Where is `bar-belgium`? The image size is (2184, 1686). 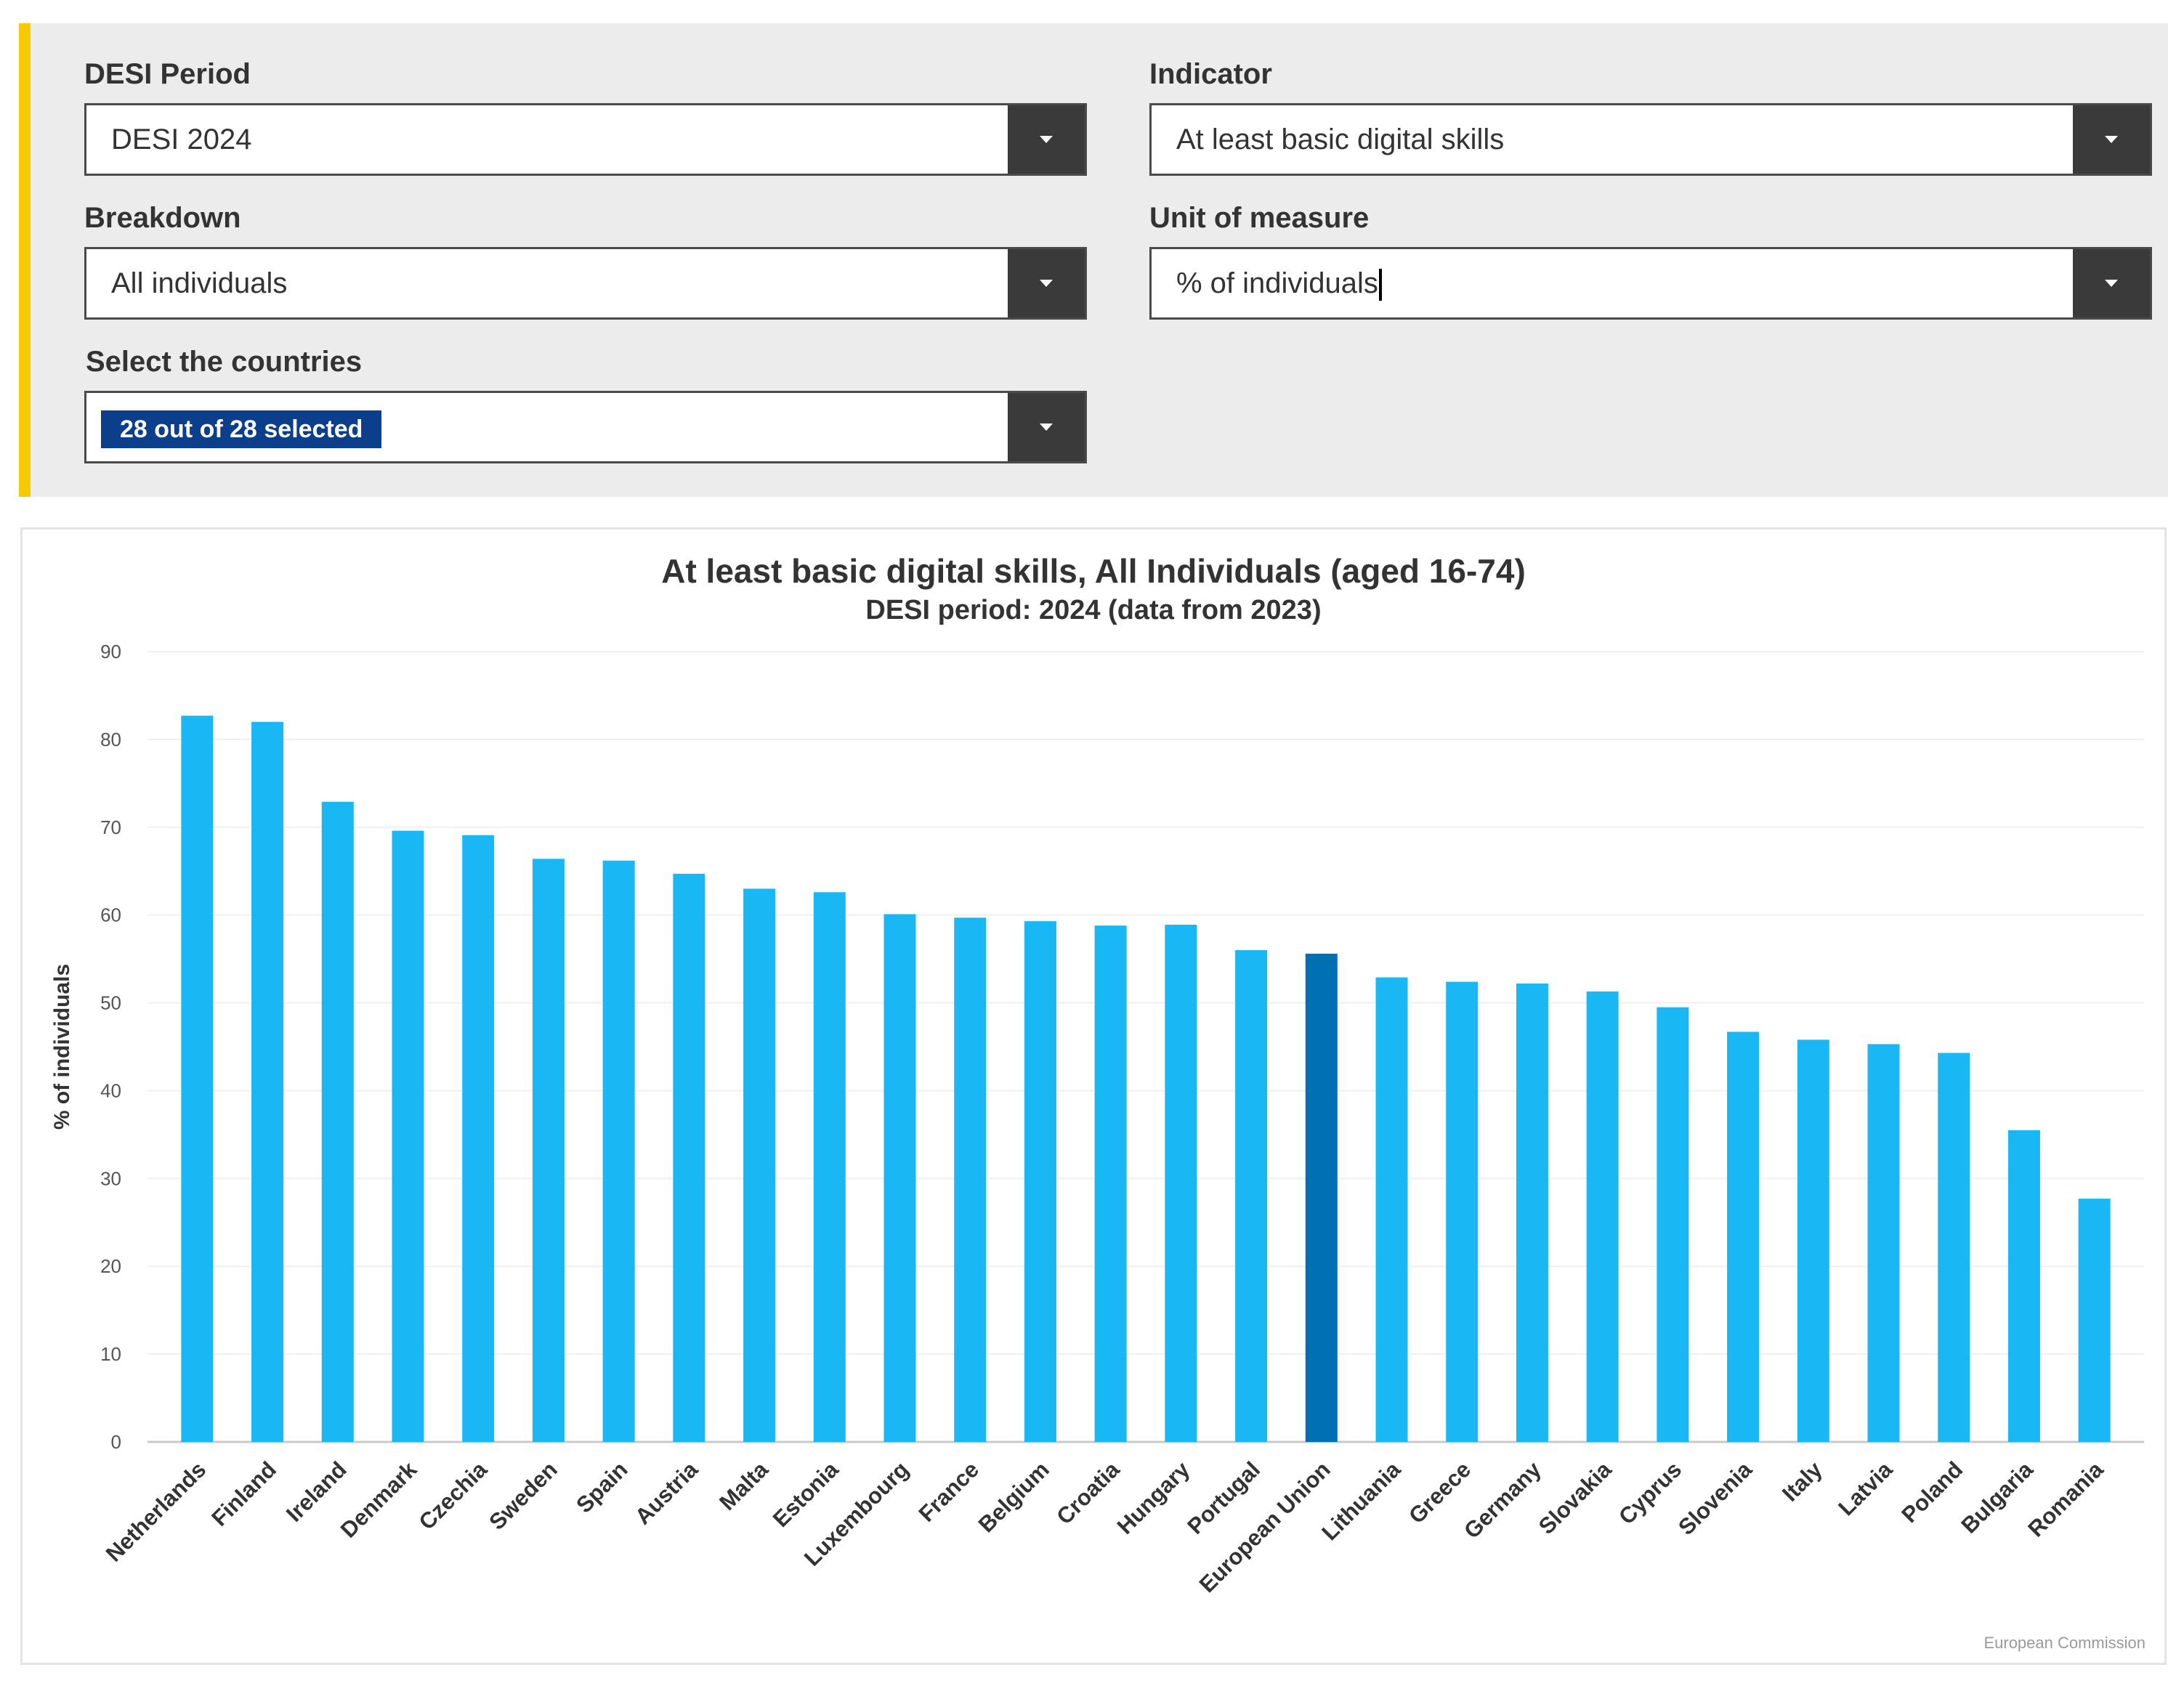
bar-belgium is located at coordinates (1040, 1181).